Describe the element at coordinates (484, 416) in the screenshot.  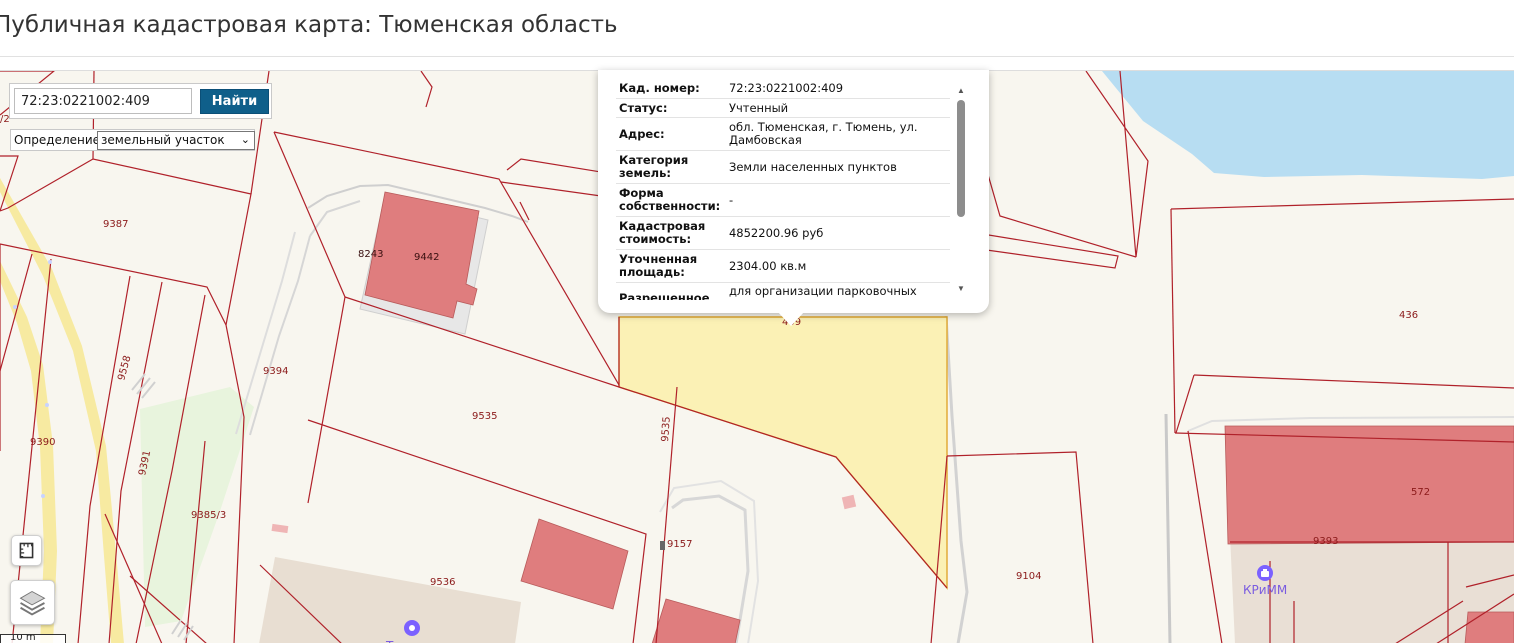
I see `plot-label-9535: 9535` at that location.